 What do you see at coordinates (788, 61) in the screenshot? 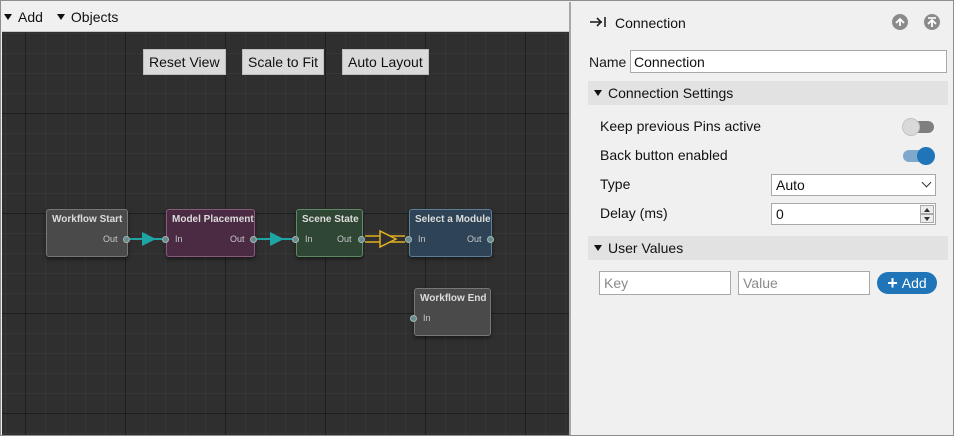
I see `name-input` at bounding box center [788, 61].